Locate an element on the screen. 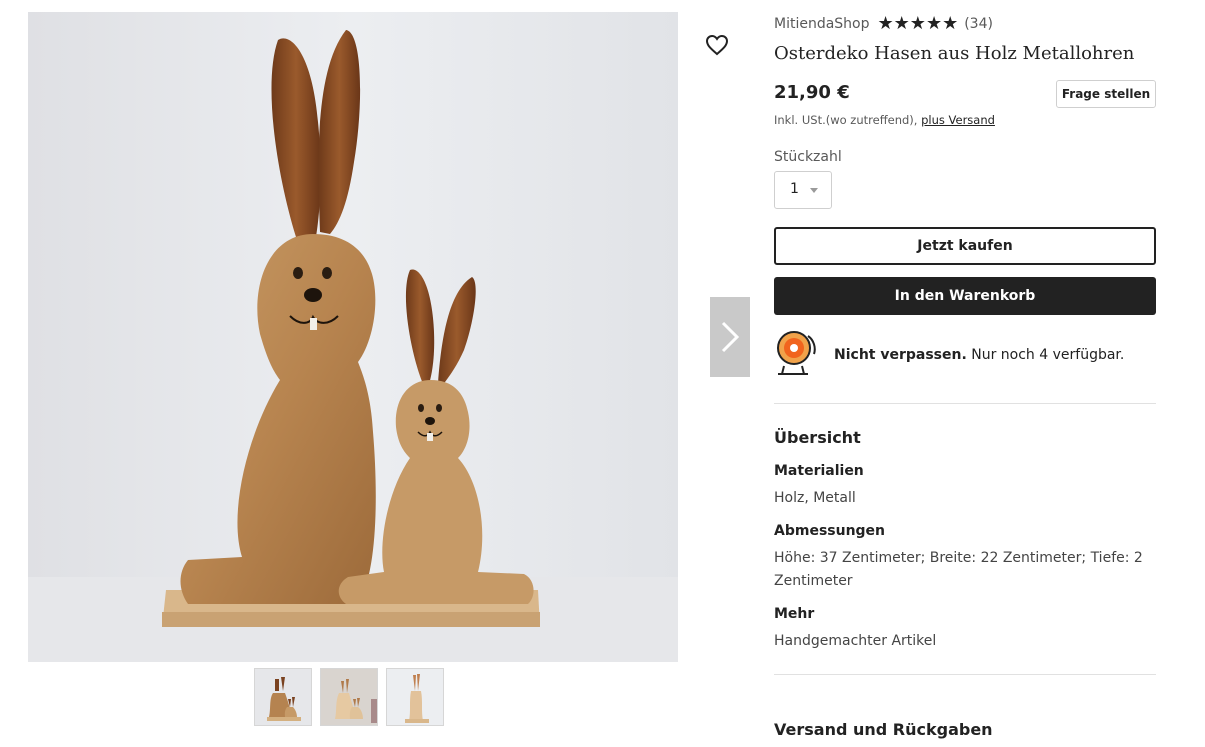 The image size is (1205, 747). rating-stars: ★ ★ ★ ★ ★ is located at coordinates (918, 24).